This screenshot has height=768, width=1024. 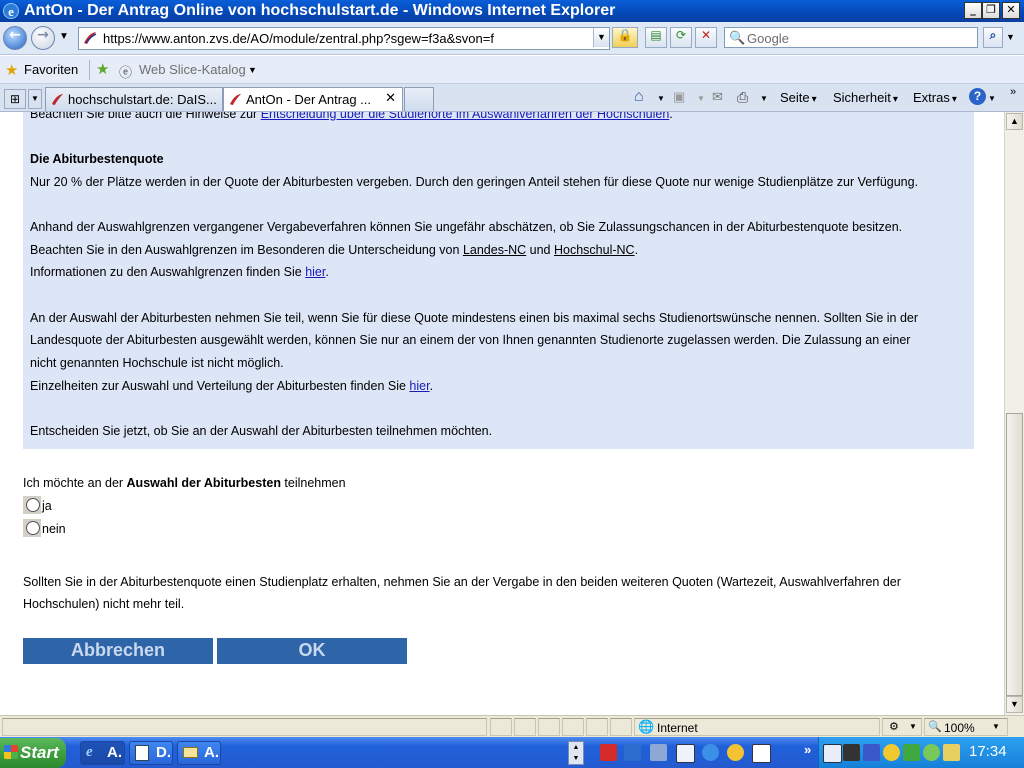 What do you see at coordinates (865, 97) in the screenshot?
I see `security-menu: Sicherheit` at bounding box center [865, 97].